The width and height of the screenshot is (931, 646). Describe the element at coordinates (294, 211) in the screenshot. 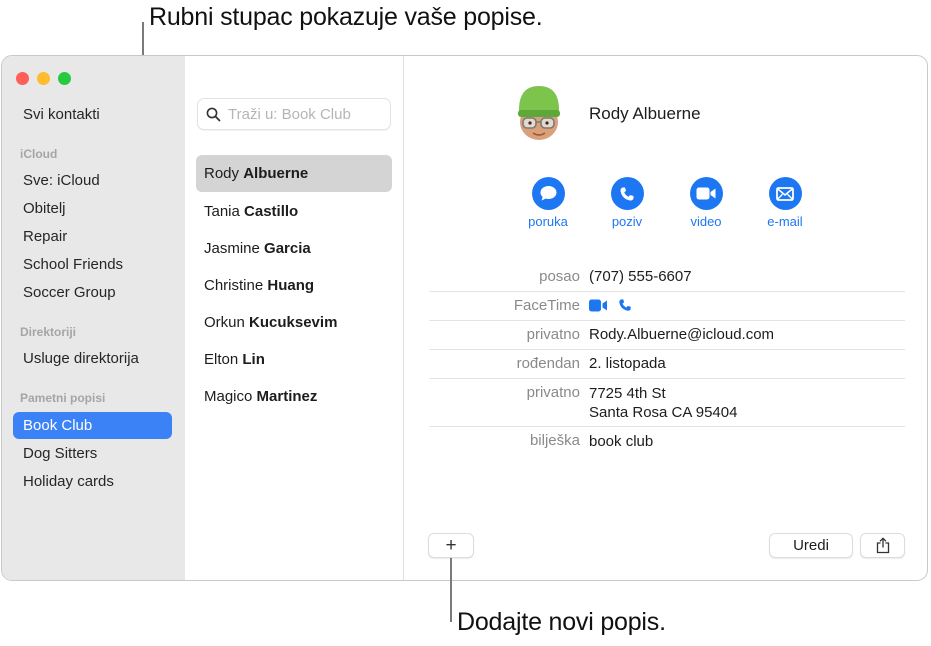

I see `contact-list-item: Tania Castillo` at that location.